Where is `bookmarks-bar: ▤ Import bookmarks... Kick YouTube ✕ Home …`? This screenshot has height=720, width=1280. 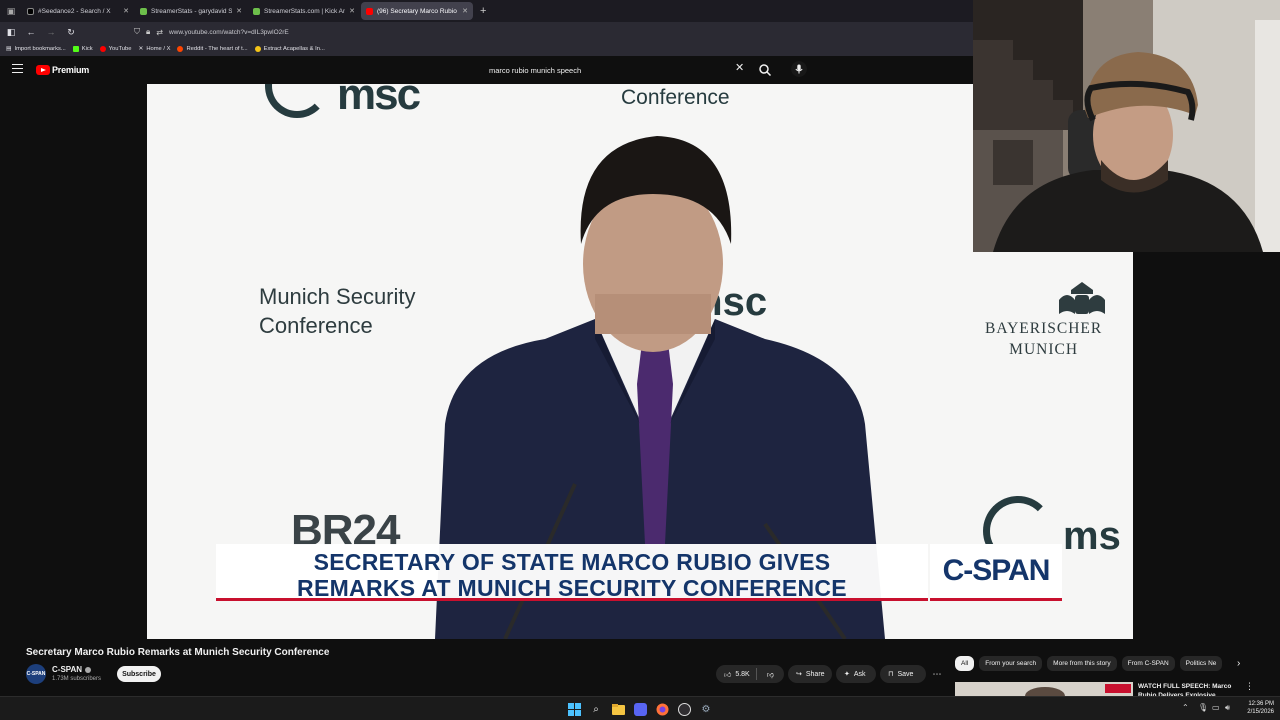 bookmarks-bar: ▤ Import bookmarks... Kick YouTube ✕ Home … is located at coordinates (486, 49).